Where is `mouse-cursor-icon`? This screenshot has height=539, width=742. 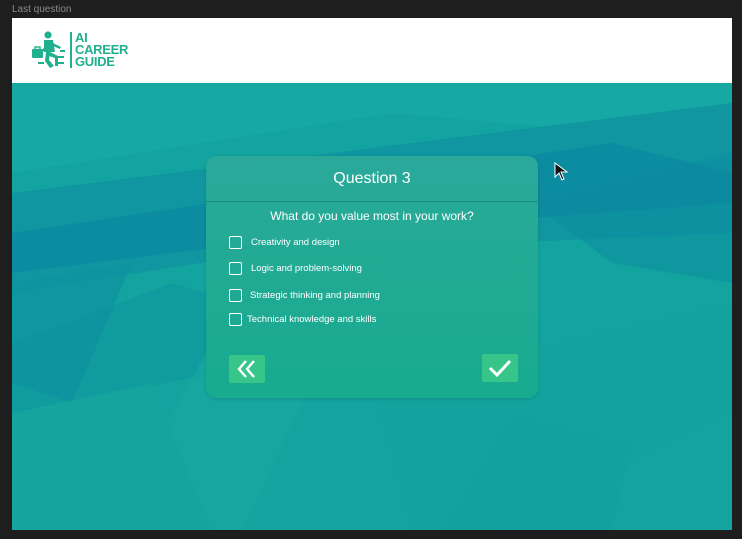
mouse-cursor-icon is located at coordinates (561, 171).